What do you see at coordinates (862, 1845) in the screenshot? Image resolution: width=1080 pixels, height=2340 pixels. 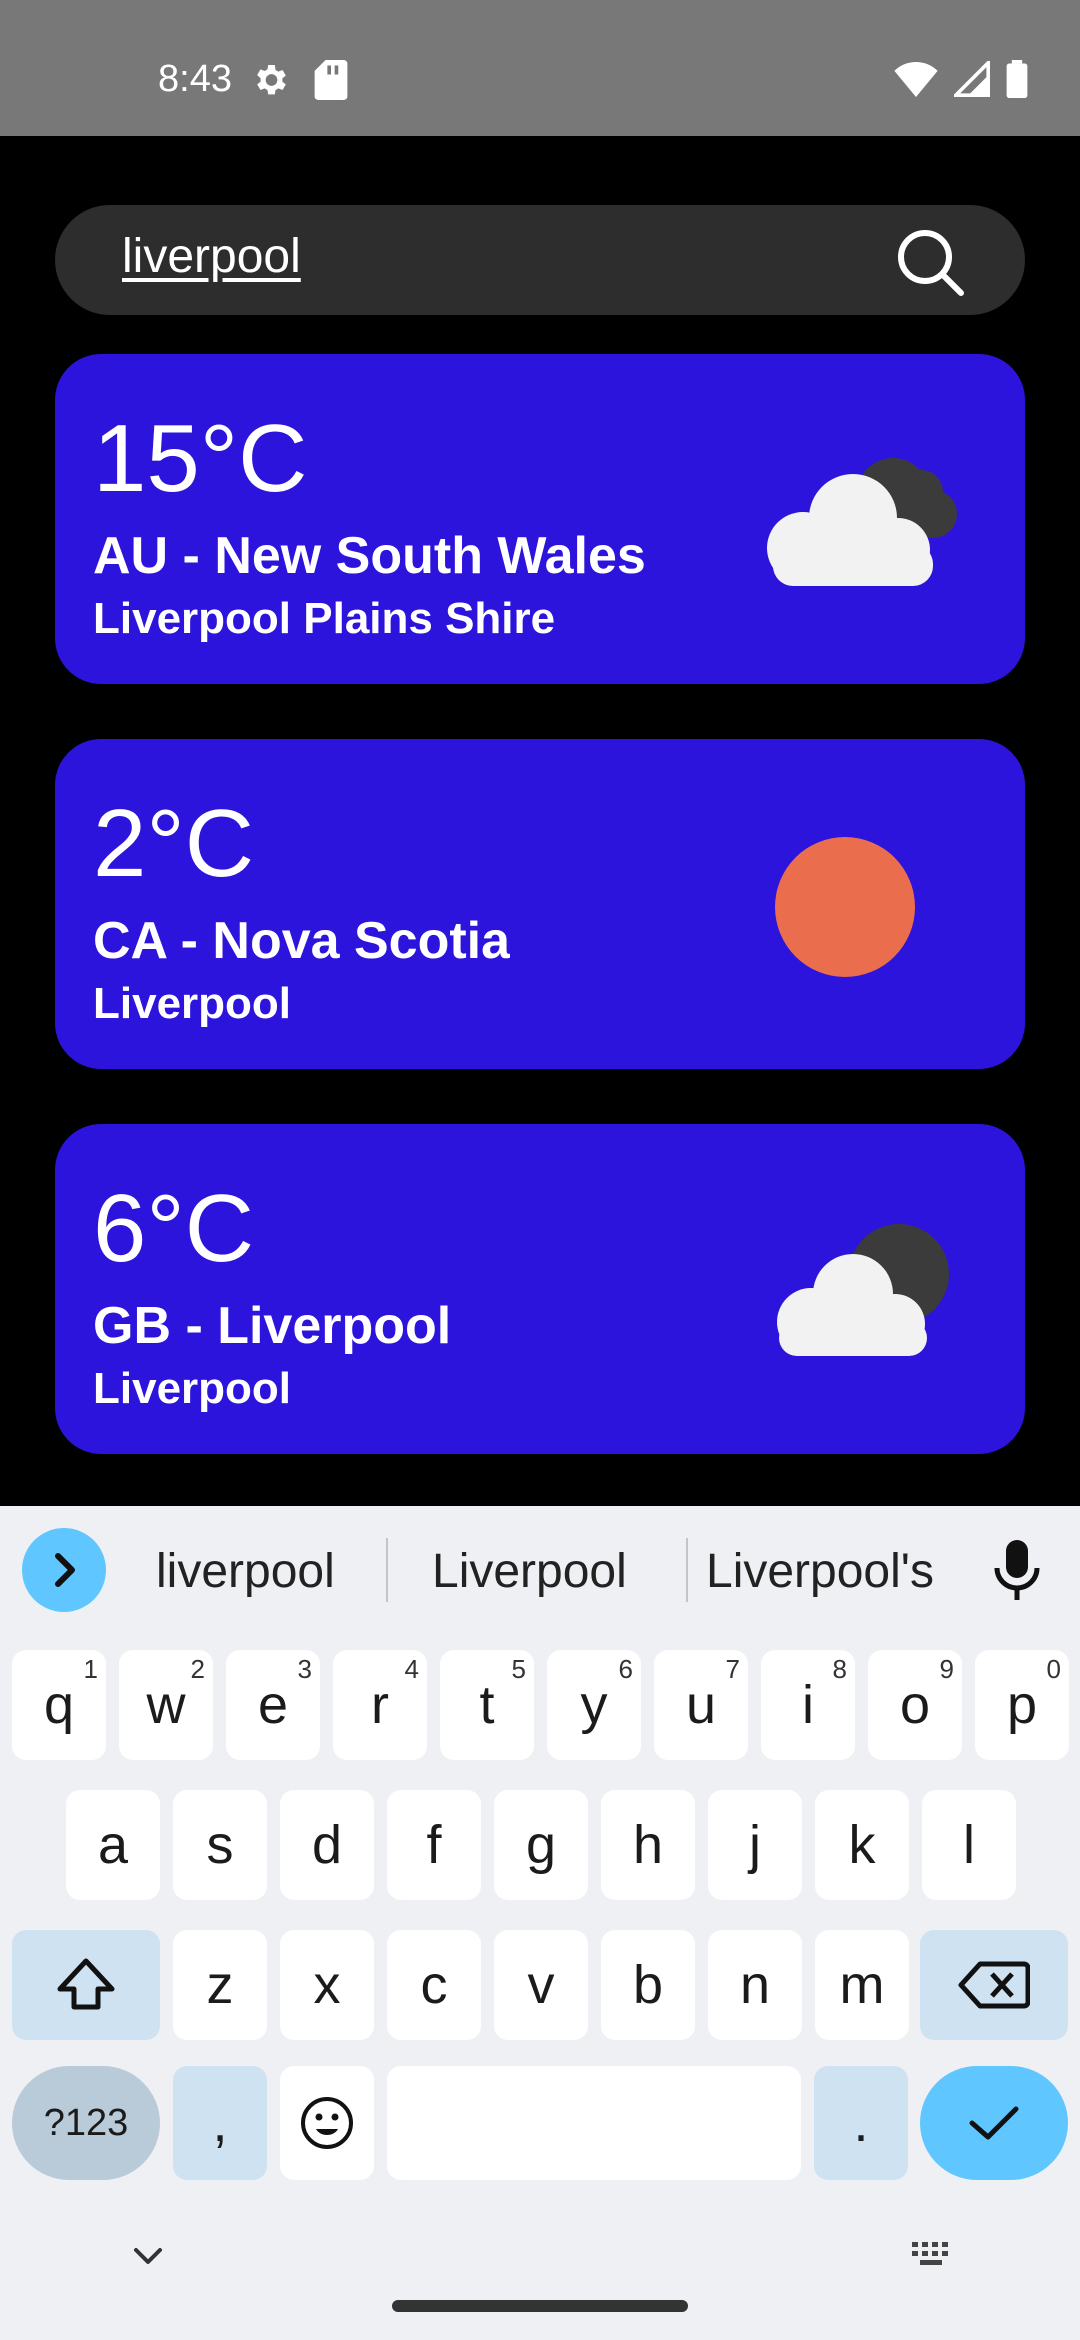 I see `key-k: k` at bounding box center [862, 1845].